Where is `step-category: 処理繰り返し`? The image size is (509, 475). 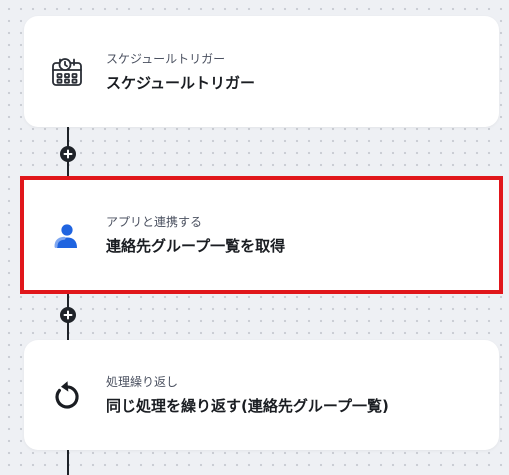 step-category: 処理繰り返し is located at coordinates (142, 382).